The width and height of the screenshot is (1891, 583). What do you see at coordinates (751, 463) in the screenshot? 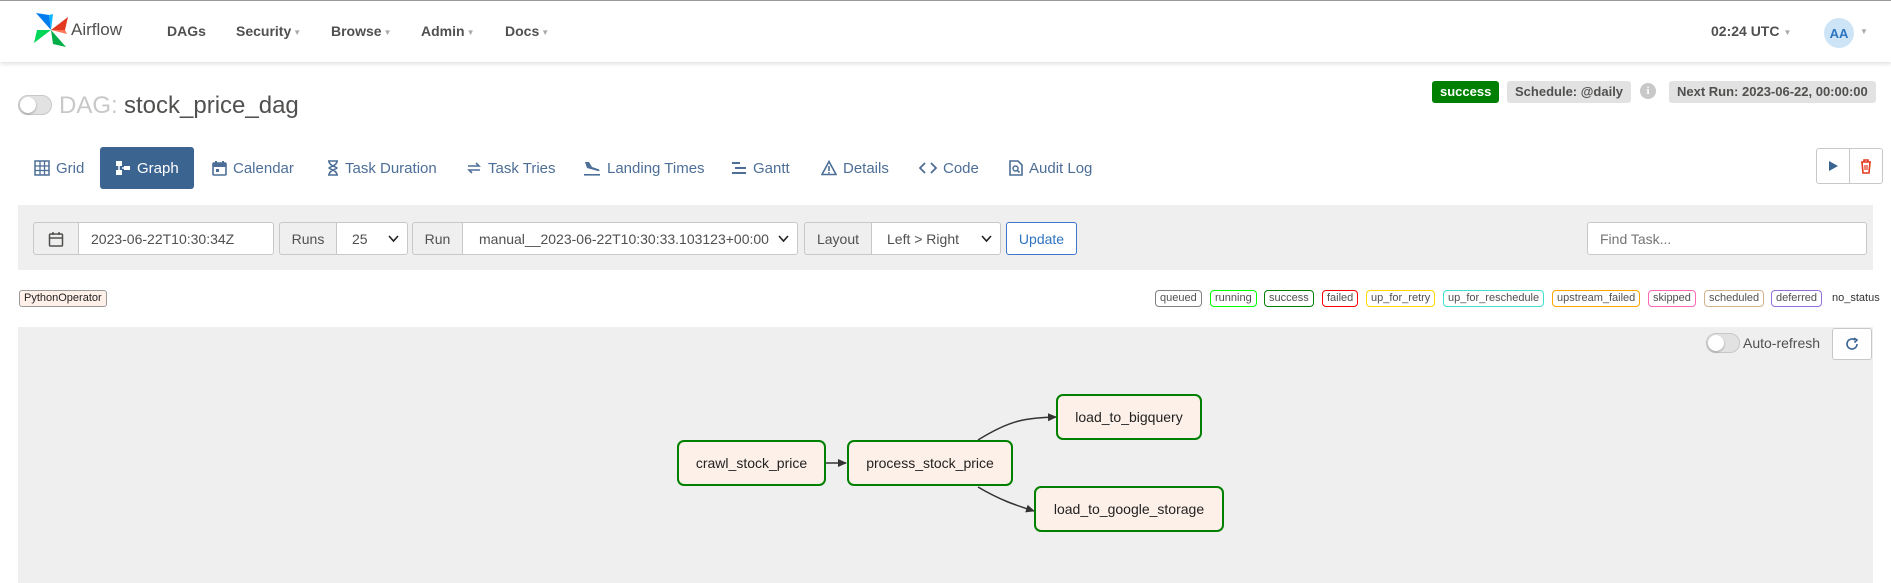
I see `task-node: crawl_stock_price` at bounding box center [751, 463].